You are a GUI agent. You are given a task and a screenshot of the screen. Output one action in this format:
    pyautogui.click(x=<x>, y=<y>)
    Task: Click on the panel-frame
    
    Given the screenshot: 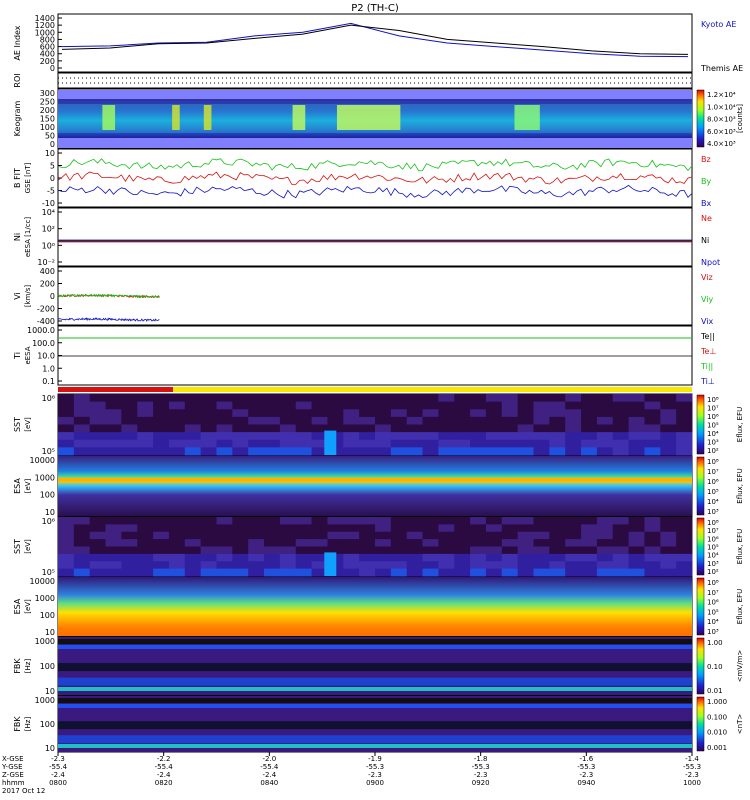 What is the action you would take?
    pyautogui.click(x=375, y=237)
    